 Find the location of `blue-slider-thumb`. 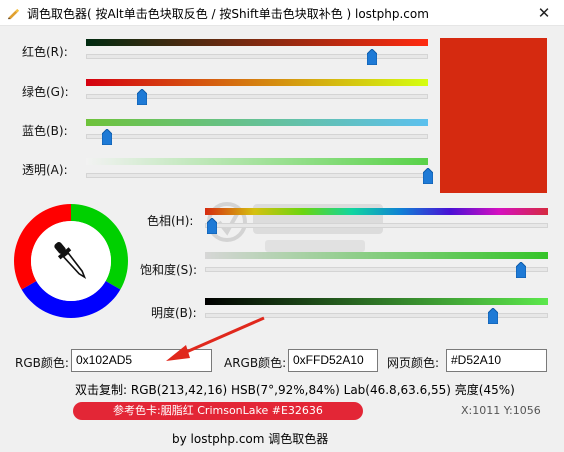

blue-slider-thumb is located at coordinates (107, 137).